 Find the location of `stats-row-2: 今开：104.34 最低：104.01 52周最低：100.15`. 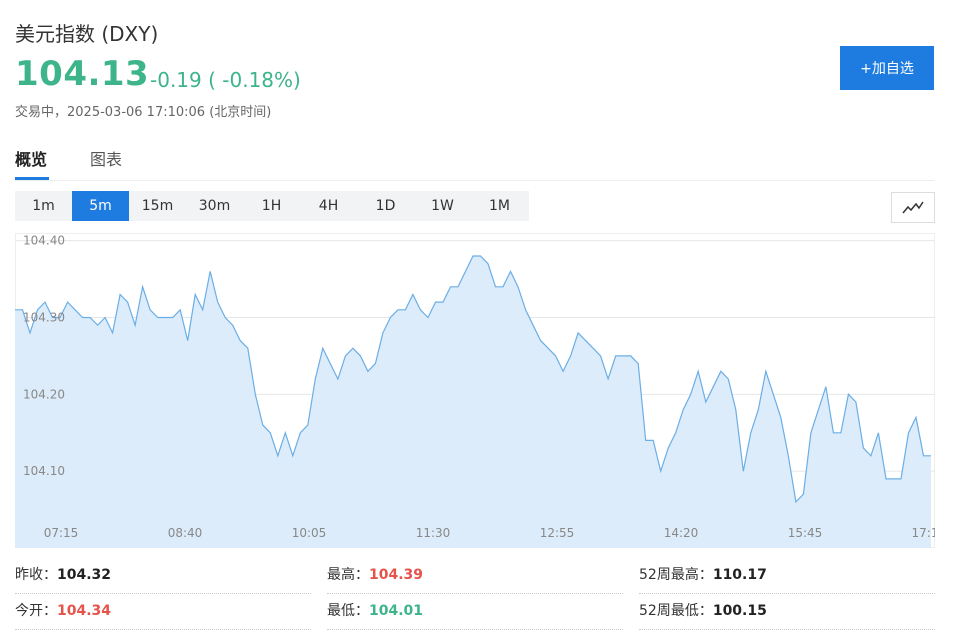

stats-row-2: 今开：104.34 最低：104.01 52周最低：100.15 is located at coordinates (475, 611).